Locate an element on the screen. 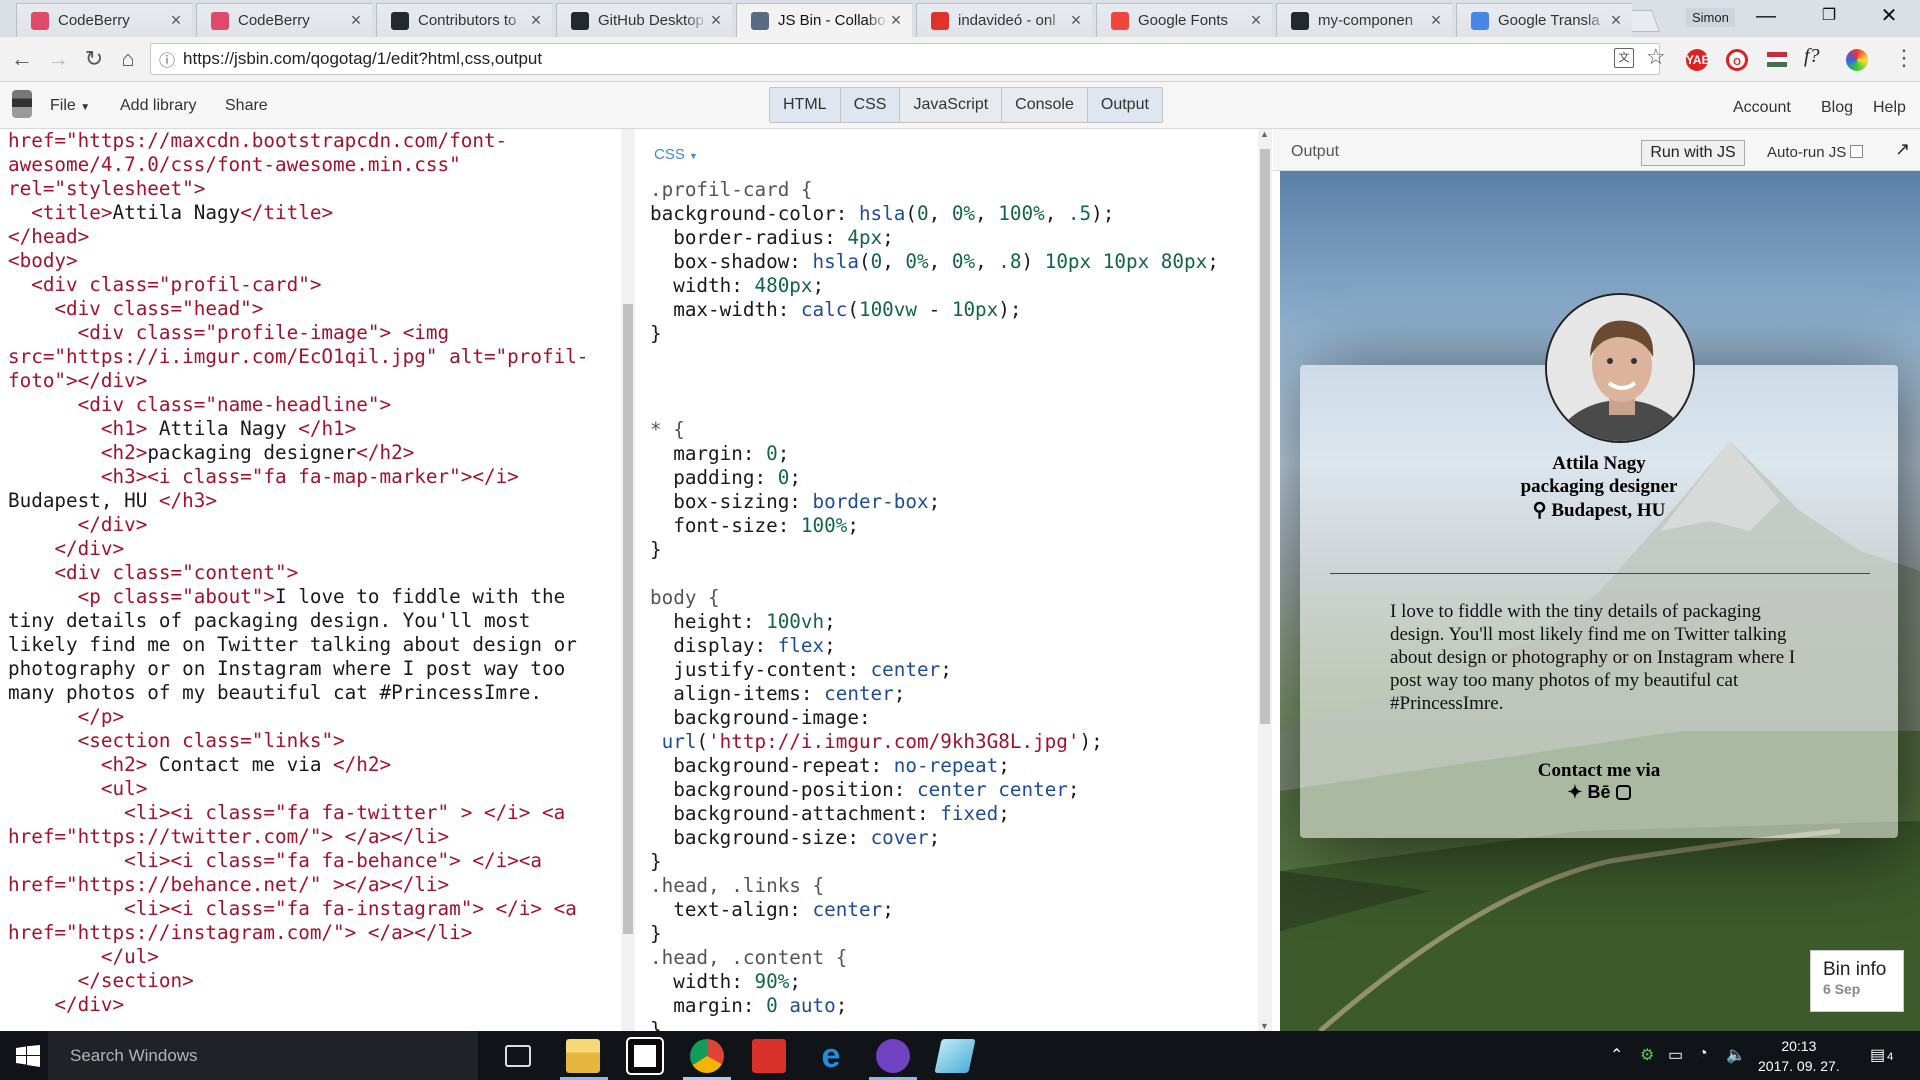 Image resolution: width=1920 pixels, height=1080 pixels. jsbin-logo-icon is located at coordinates (22, 104).